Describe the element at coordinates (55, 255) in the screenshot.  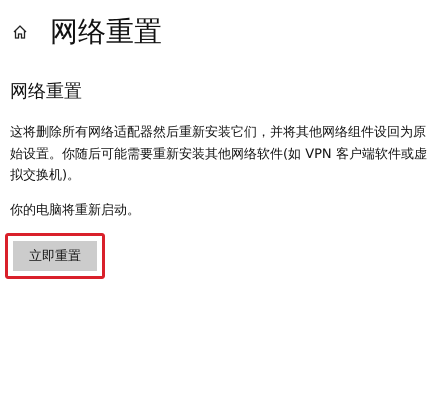
I see `reset-now-button: 立即重置` at that location.